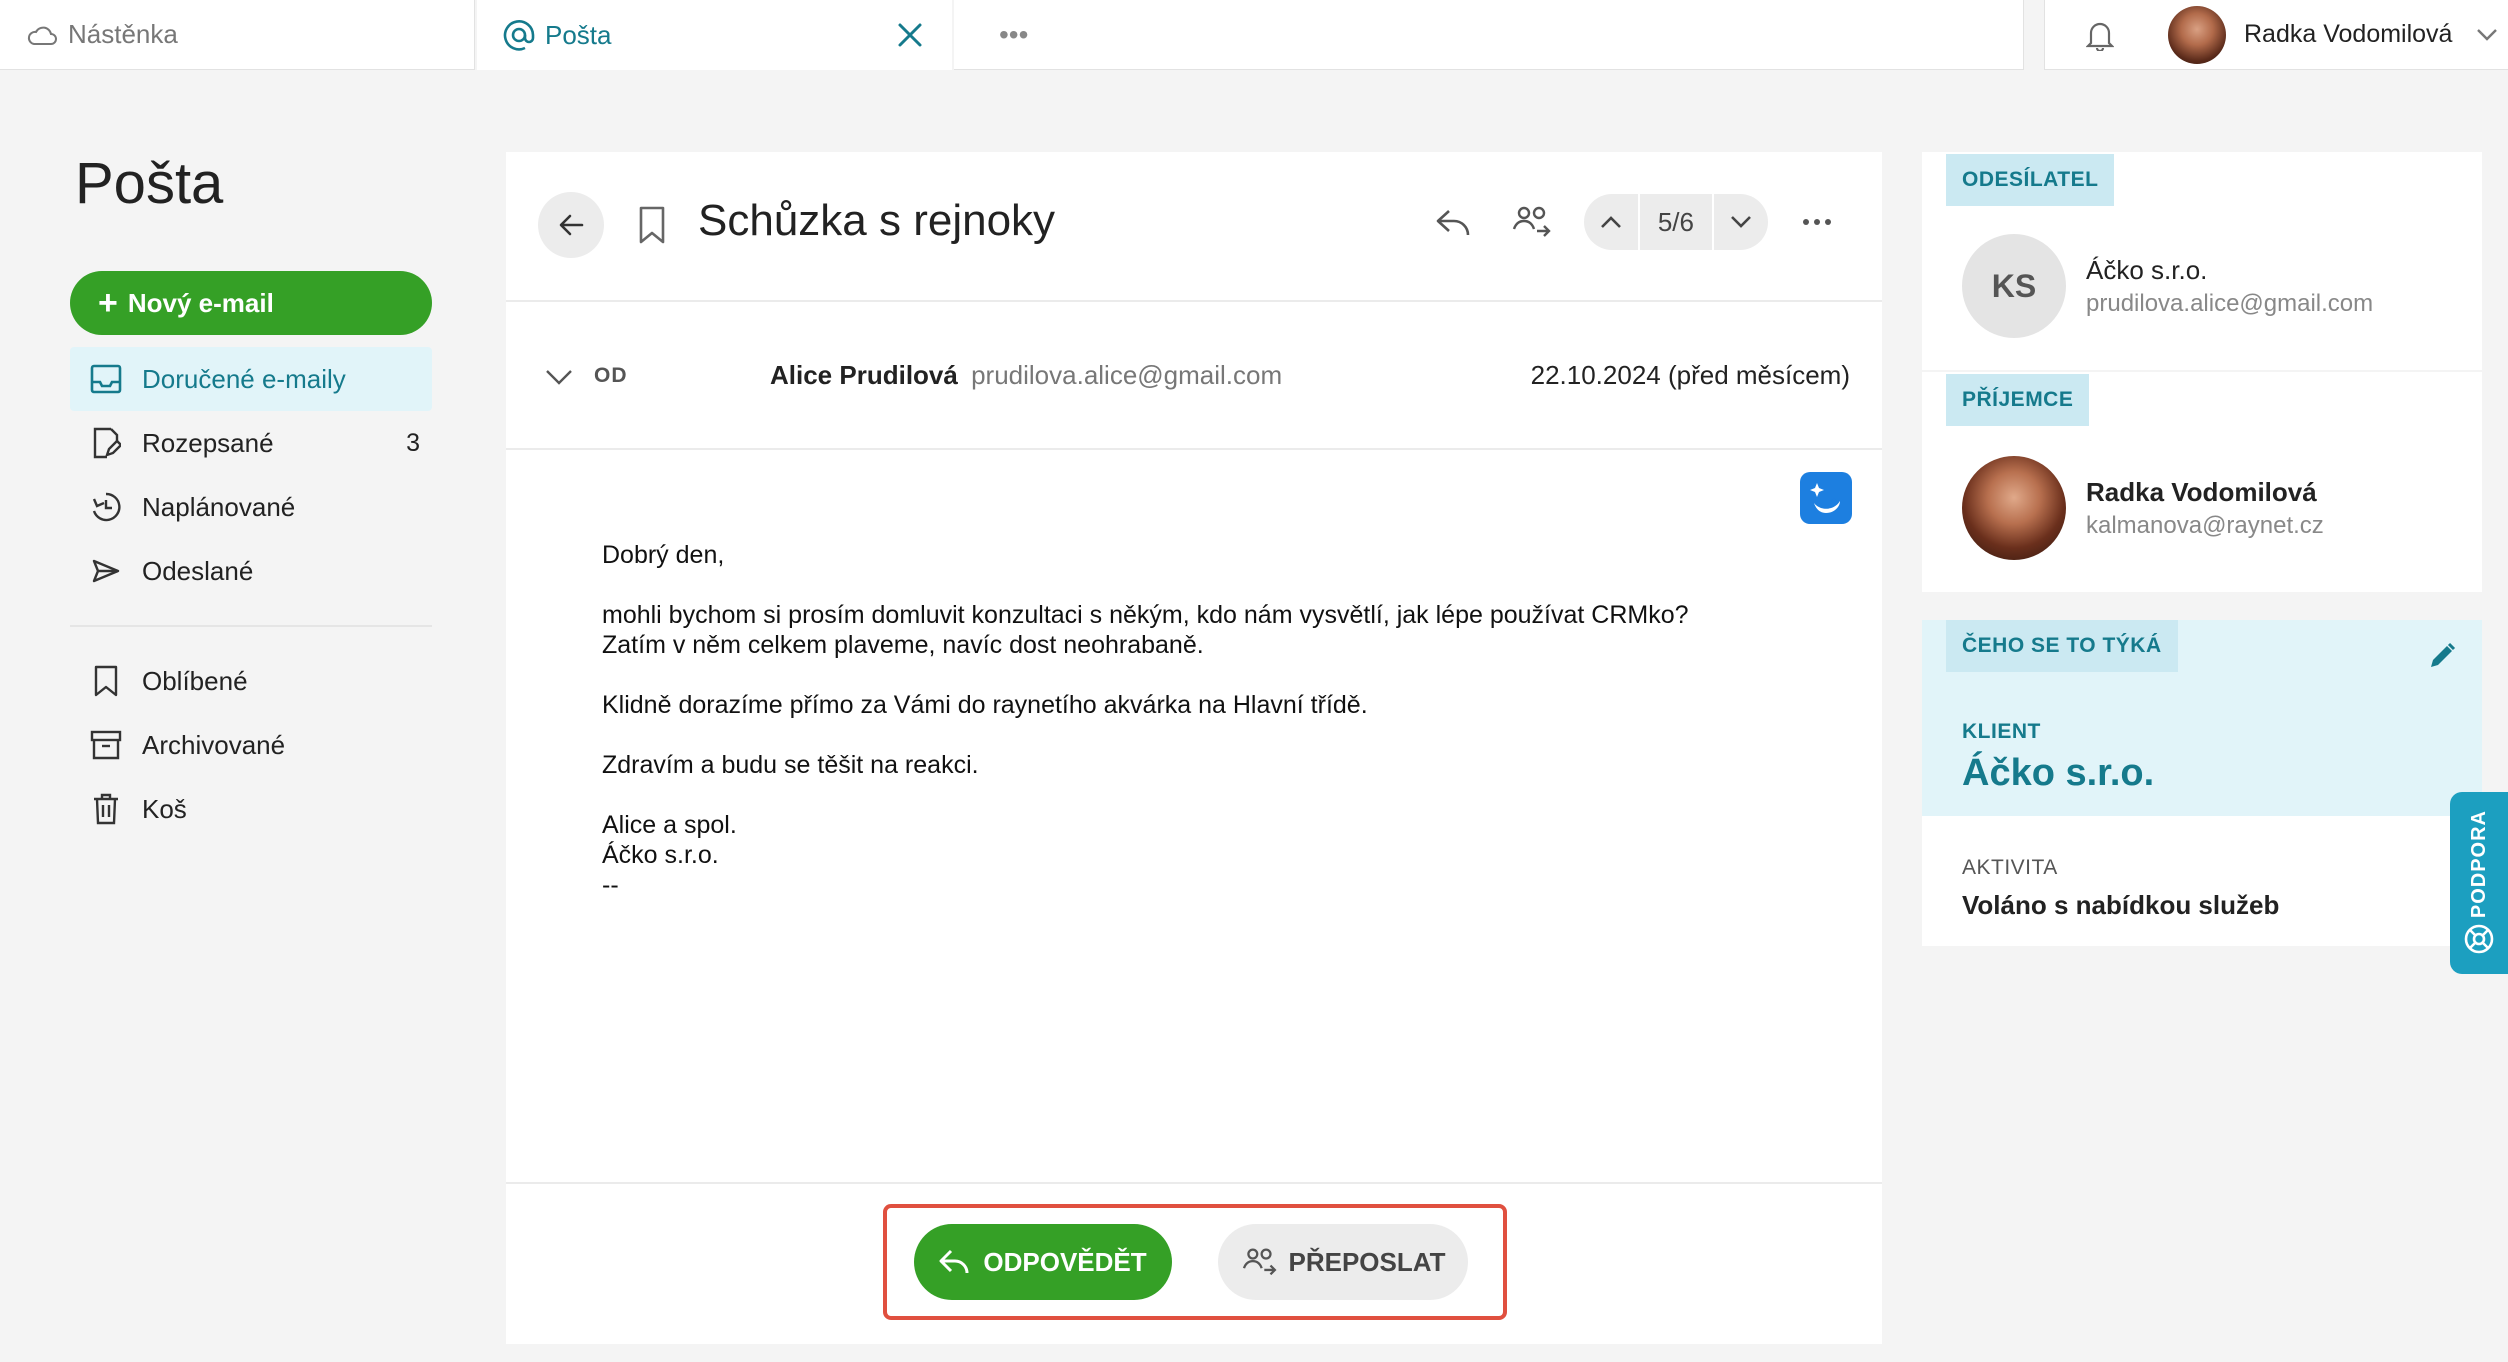 The image size is (2508, 1362). I want to click on sidebar-item-inbox: Doručené e-maily, so click(251, 379).